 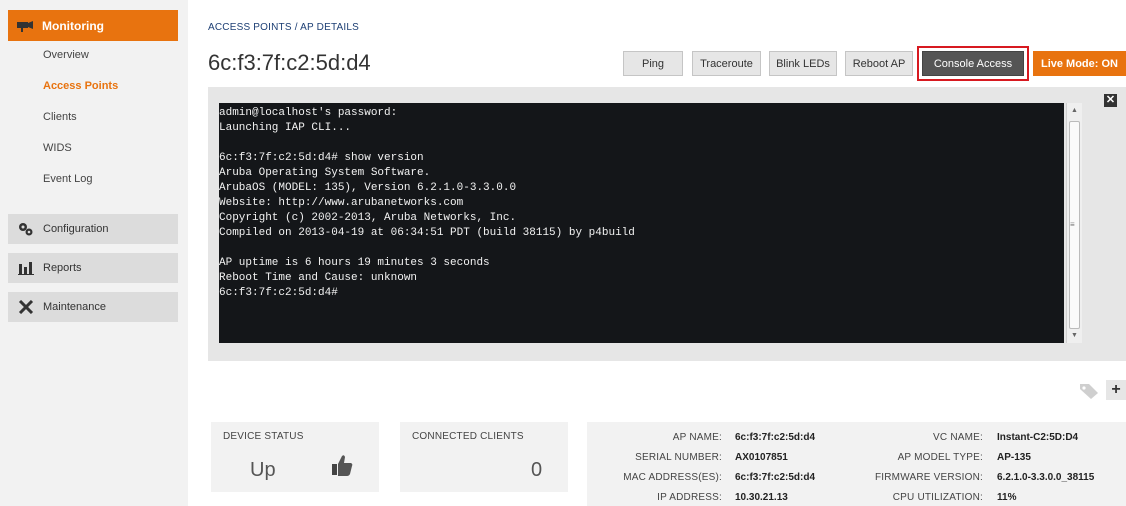 What do you see at coordinates (250, 27) in the screenshot?
I see `breadcrumb-access-points: ACCESS POINTS` at bounding box center [250, 27].